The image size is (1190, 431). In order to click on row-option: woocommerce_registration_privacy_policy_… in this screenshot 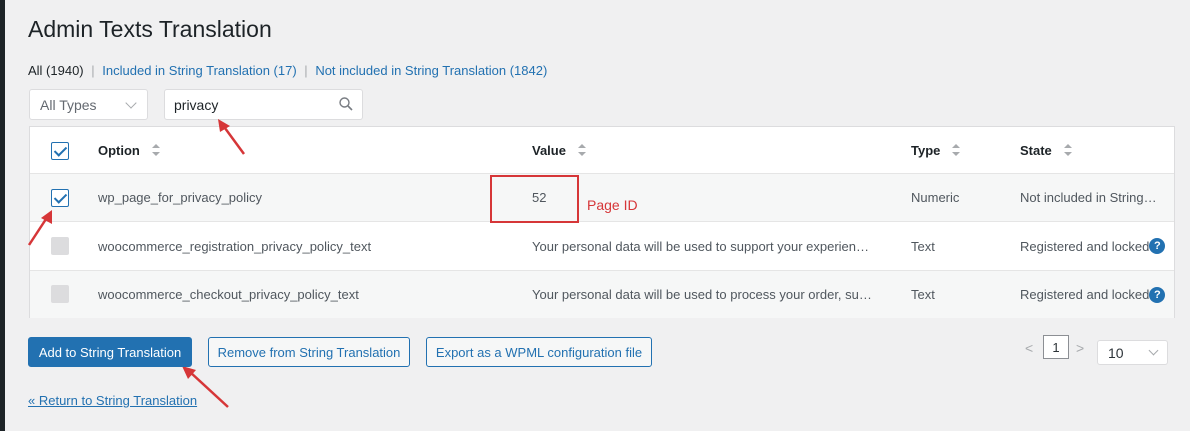, I will do `click(235, 246)`.